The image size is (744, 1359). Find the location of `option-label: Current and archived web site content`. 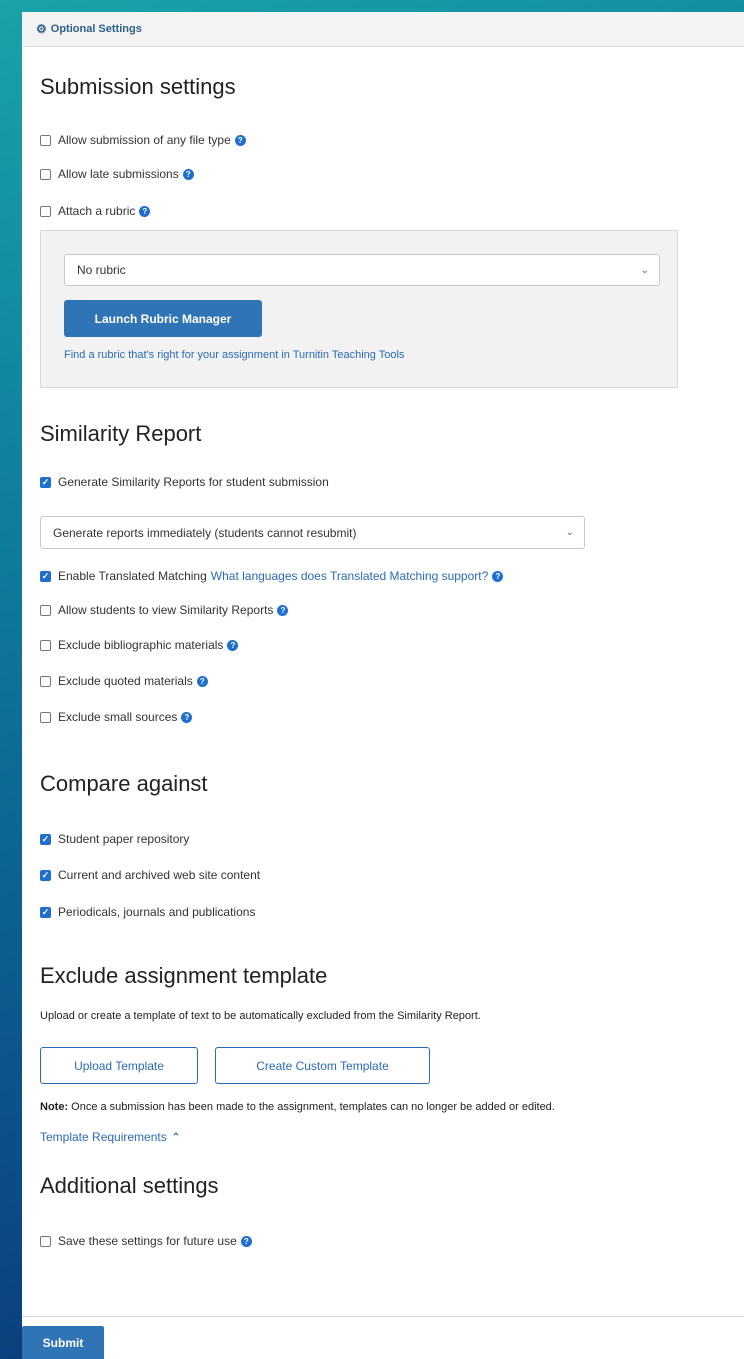

option-label: Current and archived web site content is located at coordinates (159, 875).